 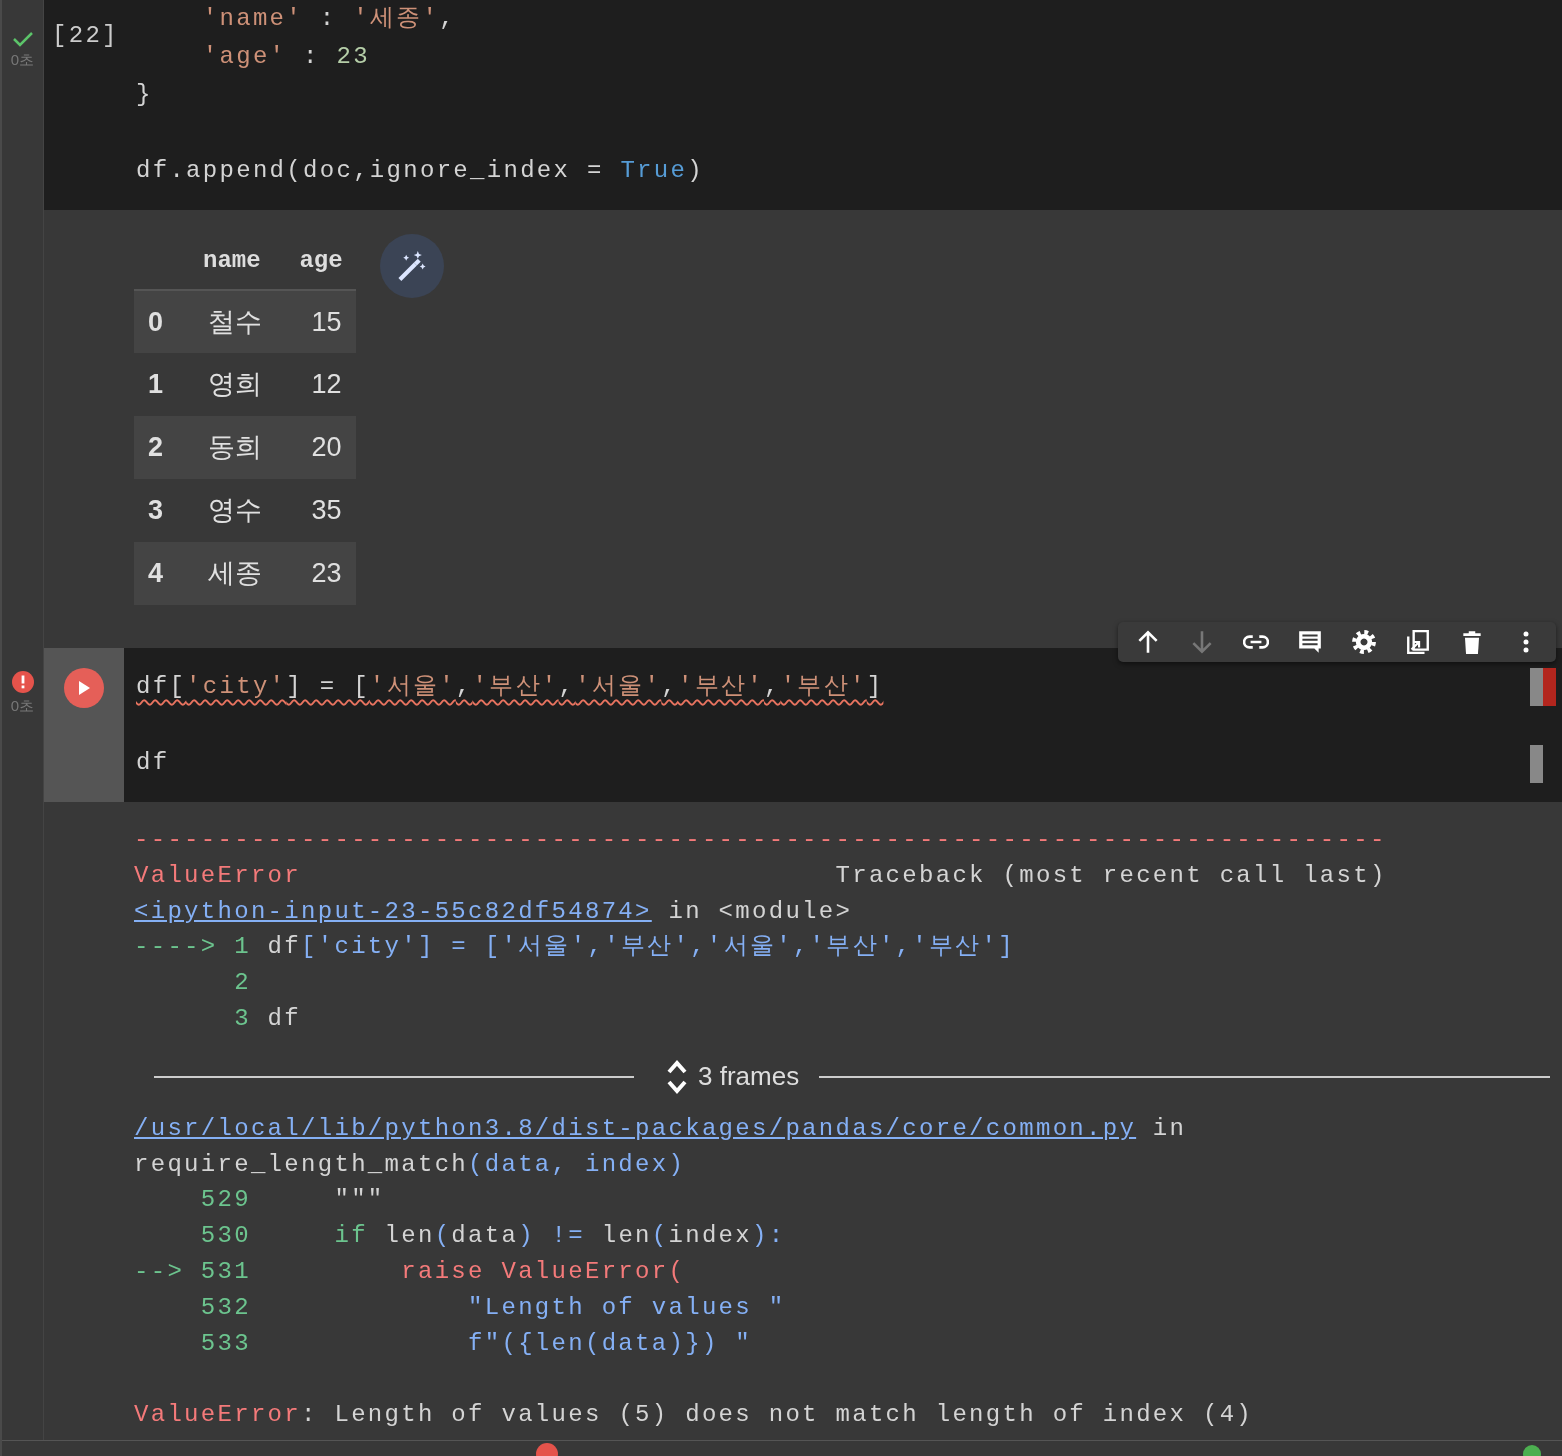 What do you see at coordinates (694, 1415) in the screenshot?
I see `code-line: ValueError: Length of values (5) does not match length of index (4)` at bounding box center [694, 1415].